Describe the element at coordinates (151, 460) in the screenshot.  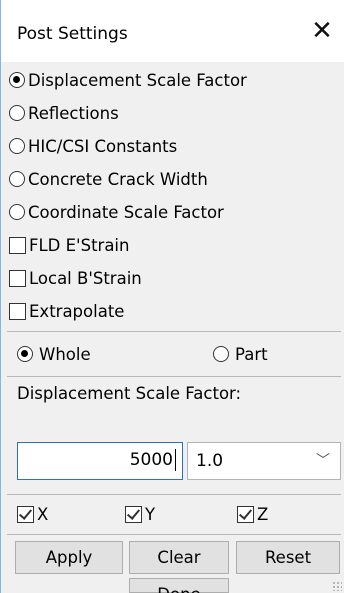
I see `scale-factor-value: 5000` at that location.